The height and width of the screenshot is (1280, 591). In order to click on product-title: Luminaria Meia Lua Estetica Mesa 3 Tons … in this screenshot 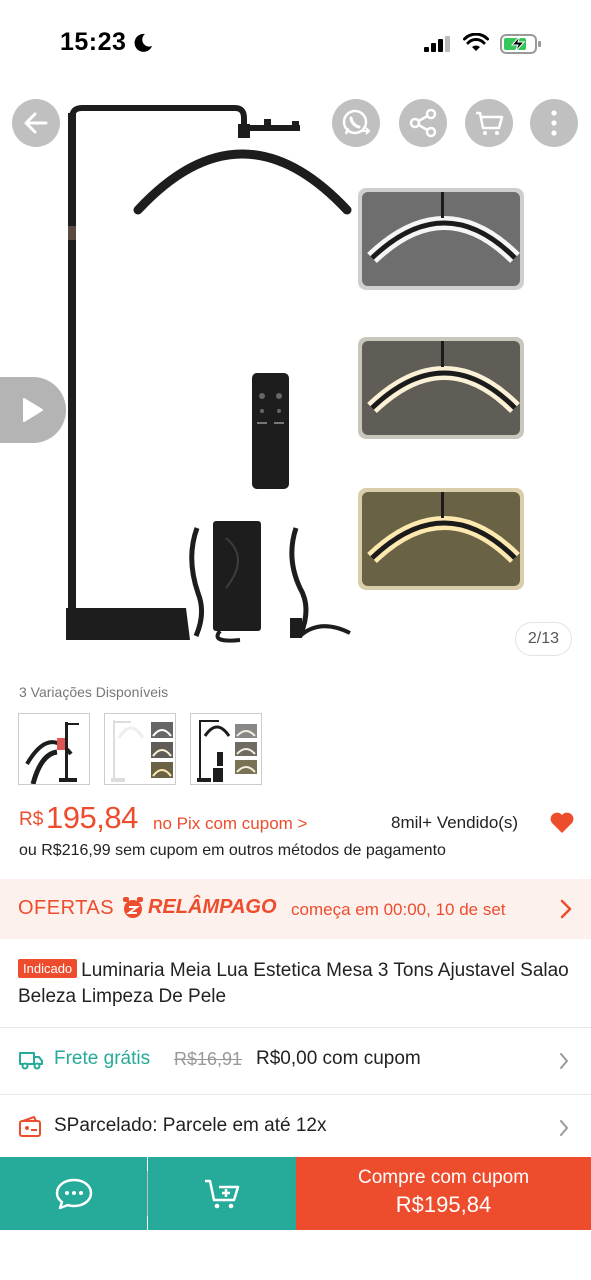, I will do `click(293, 983)`.